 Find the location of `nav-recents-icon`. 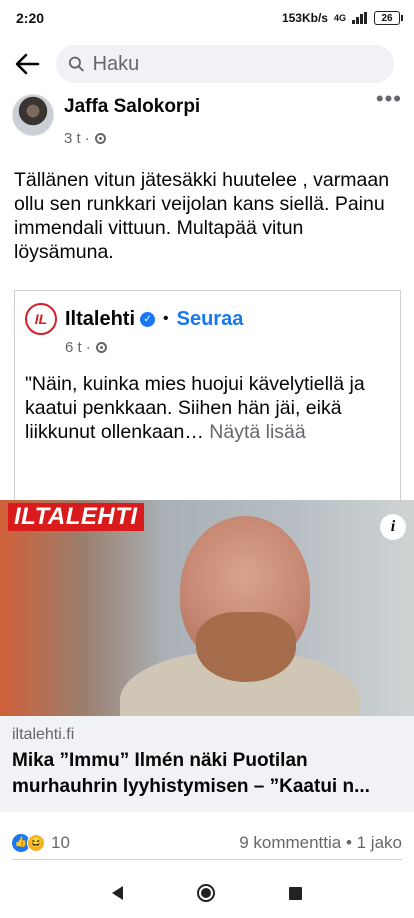

nav-recents-icon is located at coordinates (295, 893).